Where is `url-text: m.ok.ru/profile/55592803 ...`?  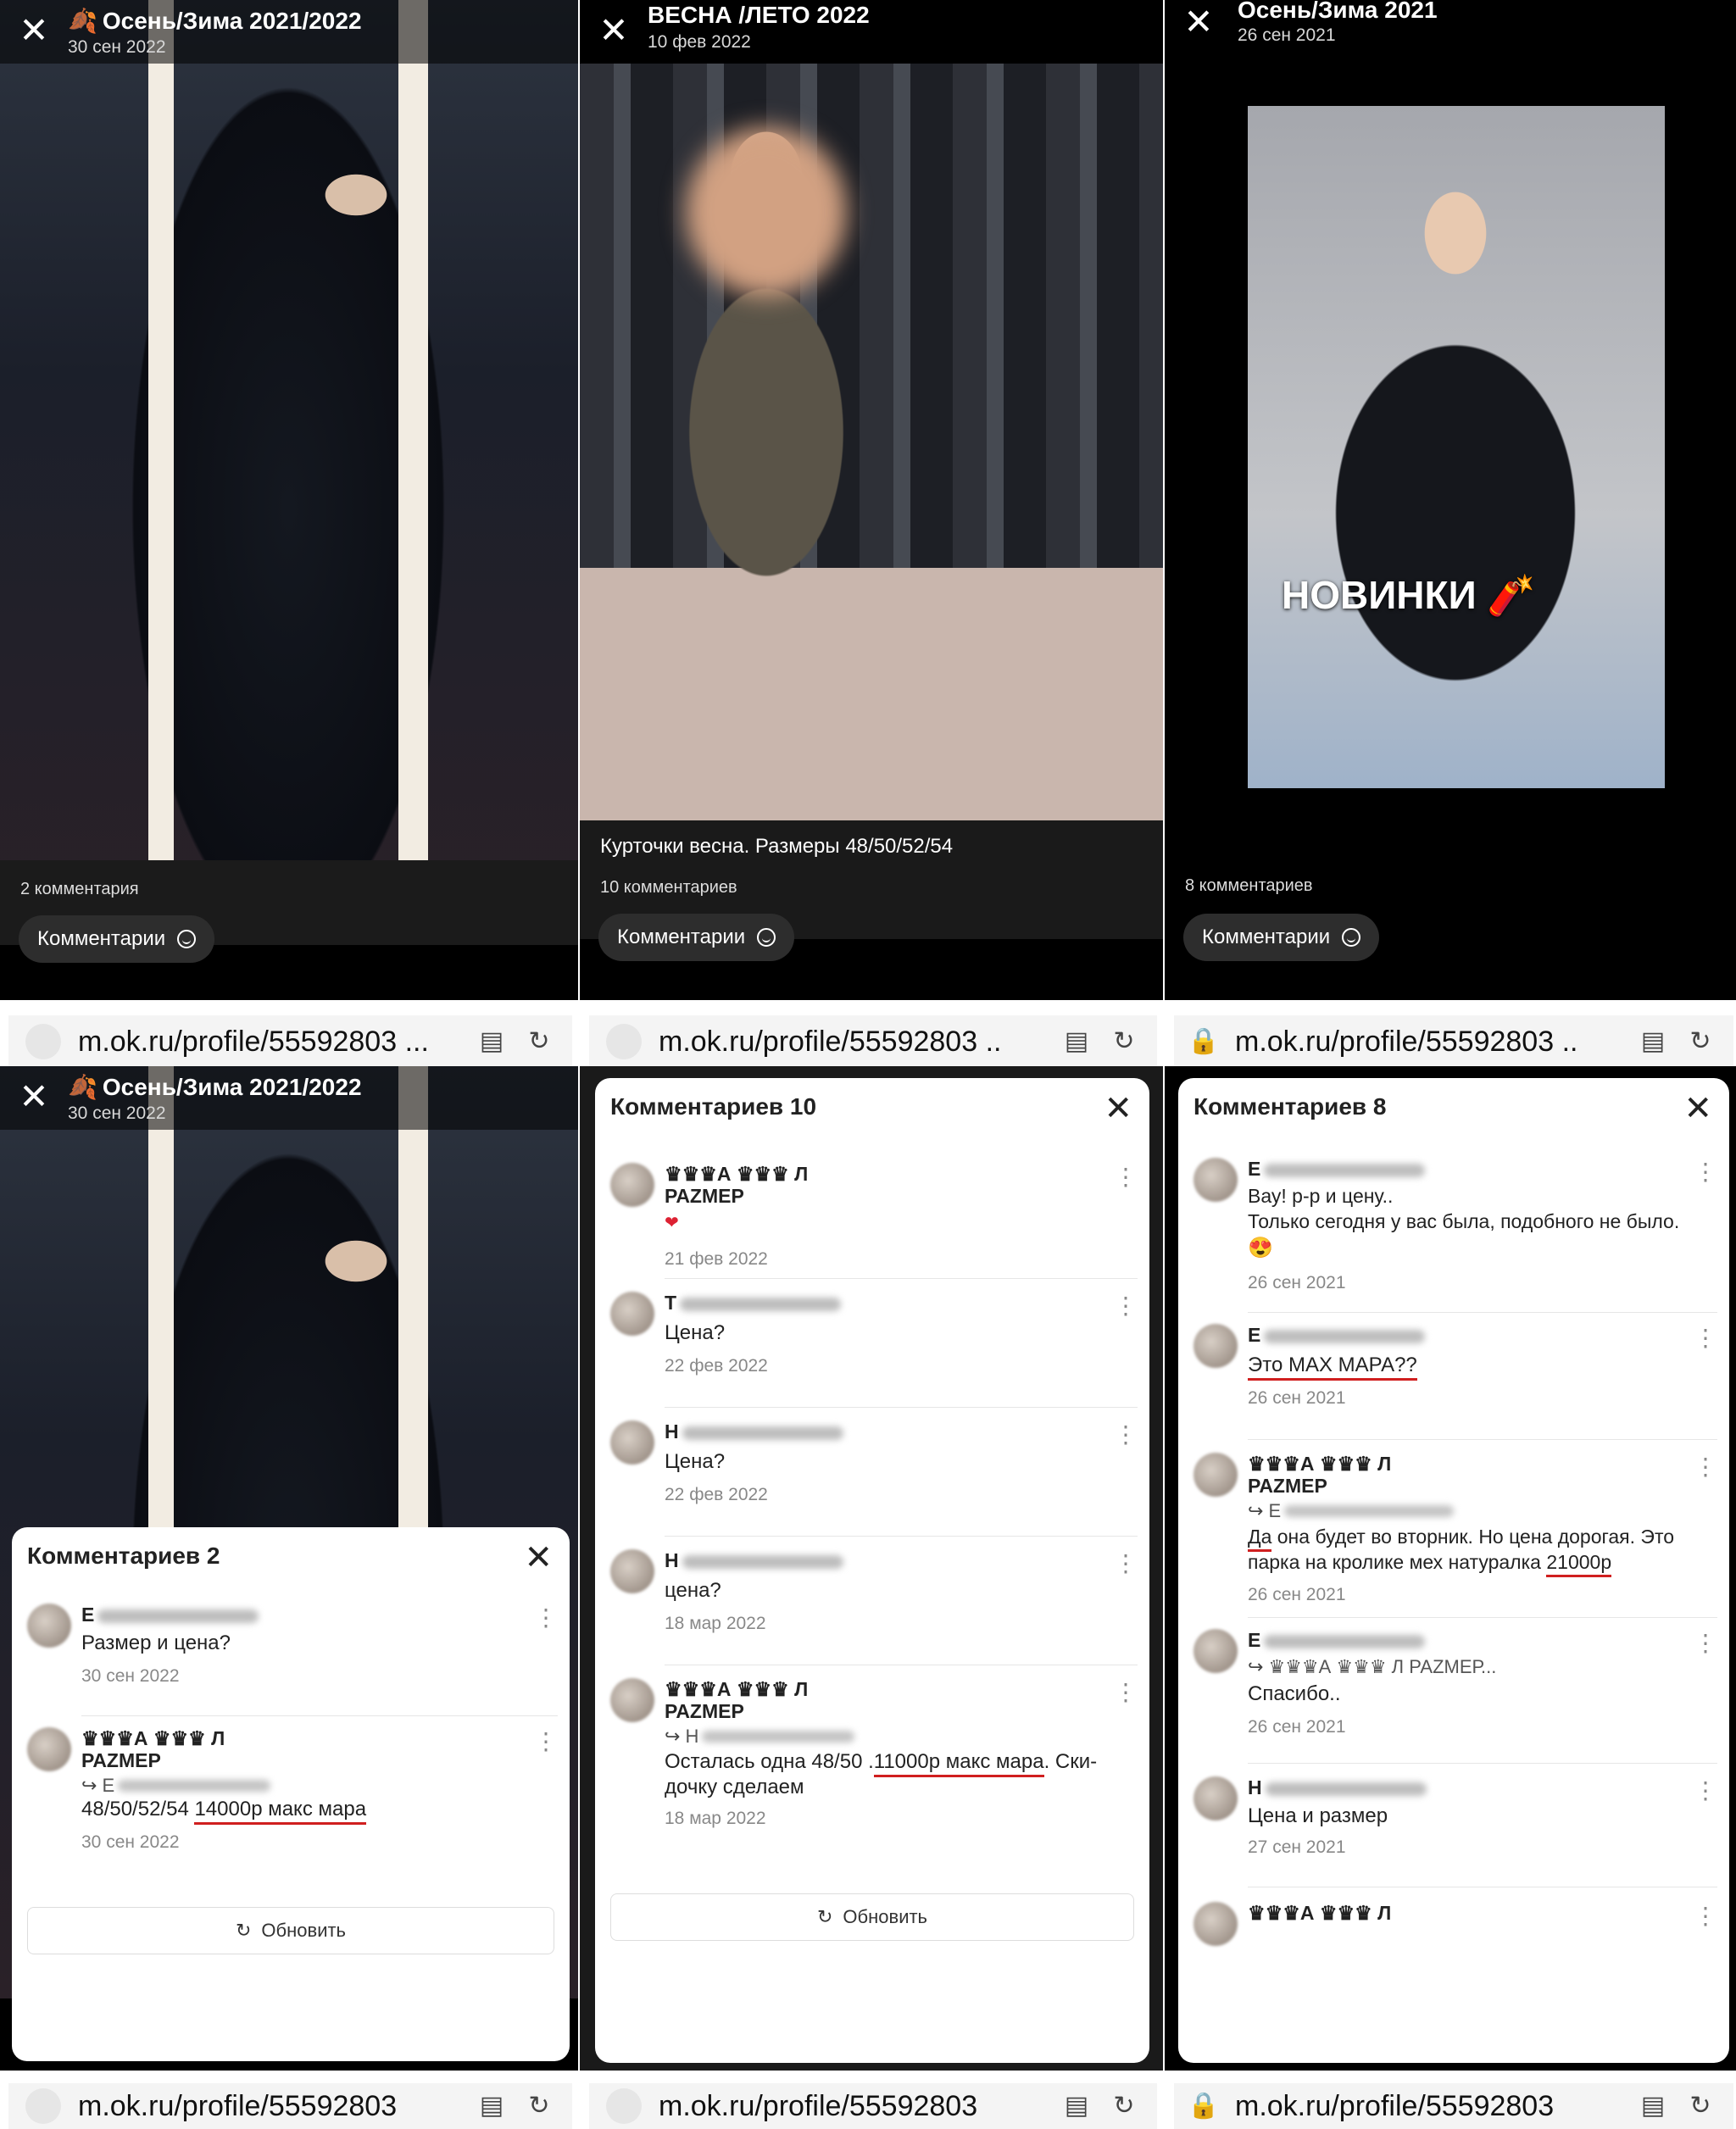
url-text: m.ok.ru/profile/55592803 ... is located at coordinates (277, 1042).